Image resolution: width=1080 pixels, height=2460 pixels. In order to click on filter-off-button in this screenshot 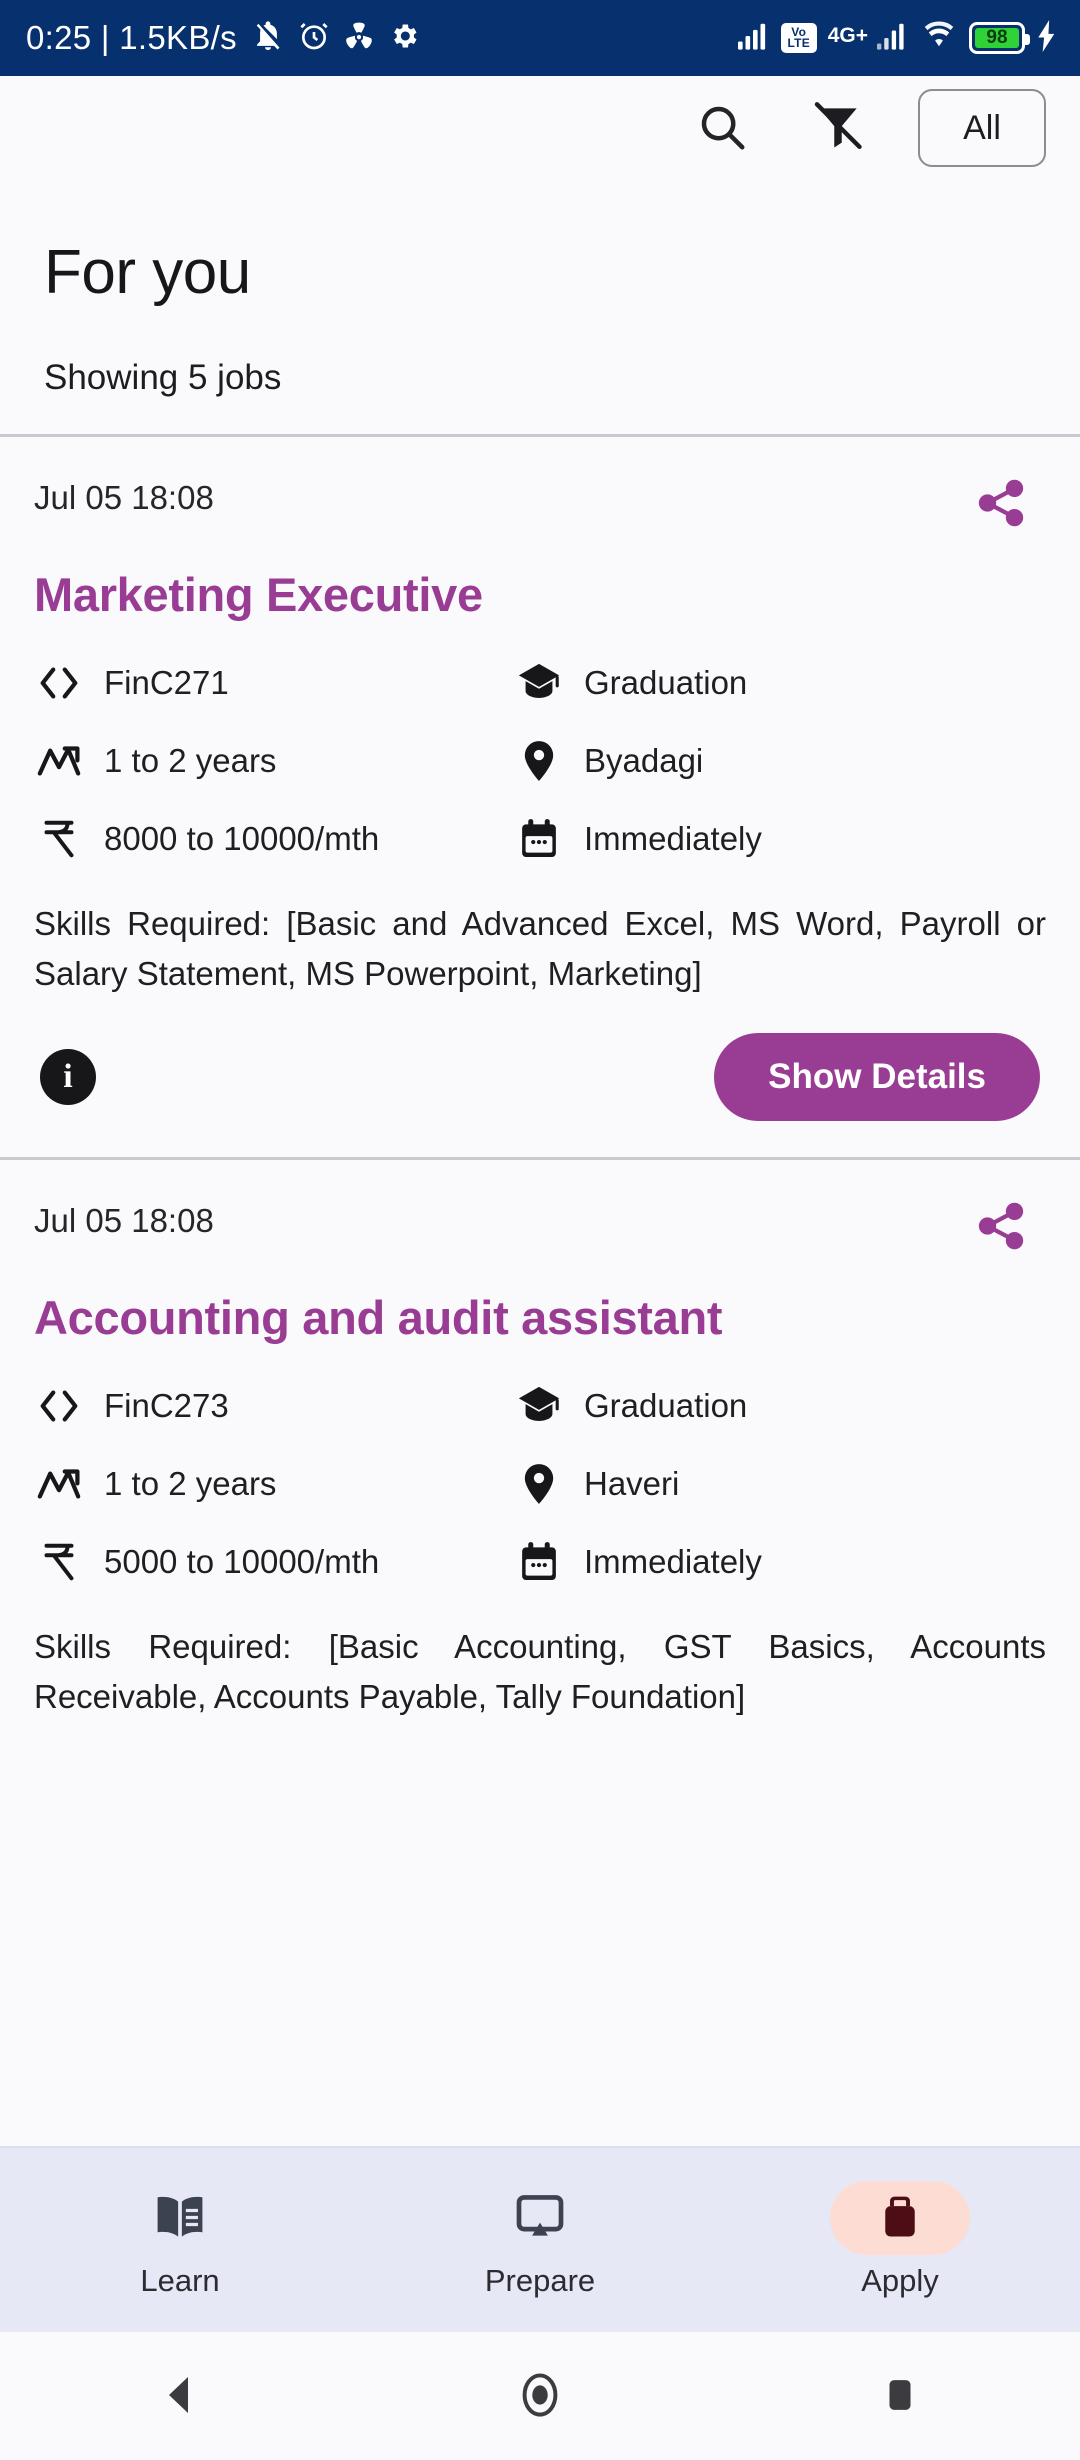, I will do `click(838, 128)`.